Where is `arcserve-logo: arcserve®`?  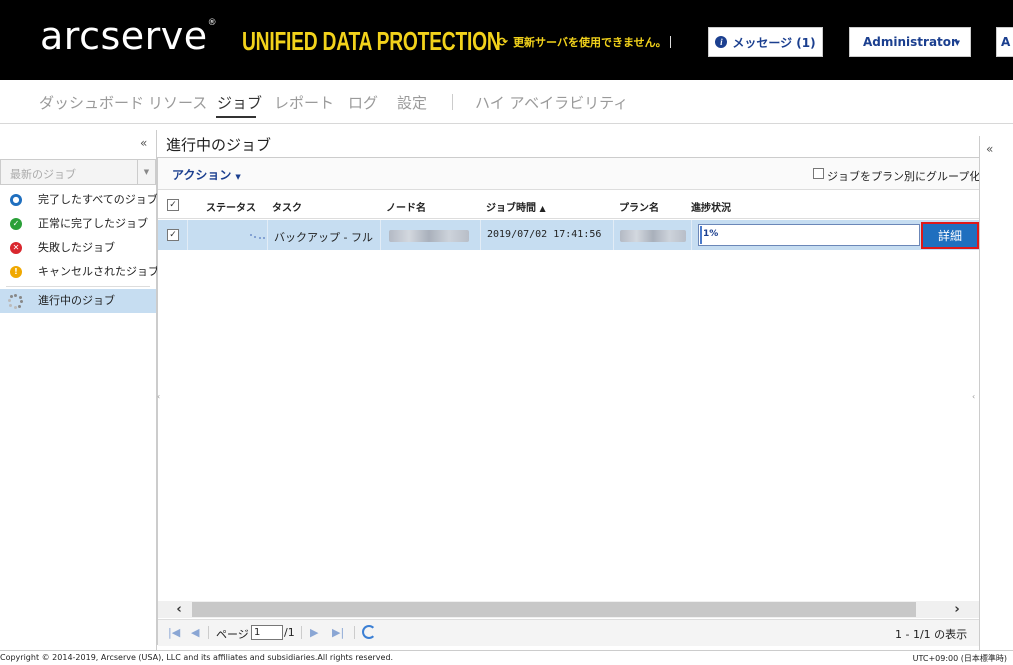 arcserve-logo: arcserve® is located at coordinates (129, 36).